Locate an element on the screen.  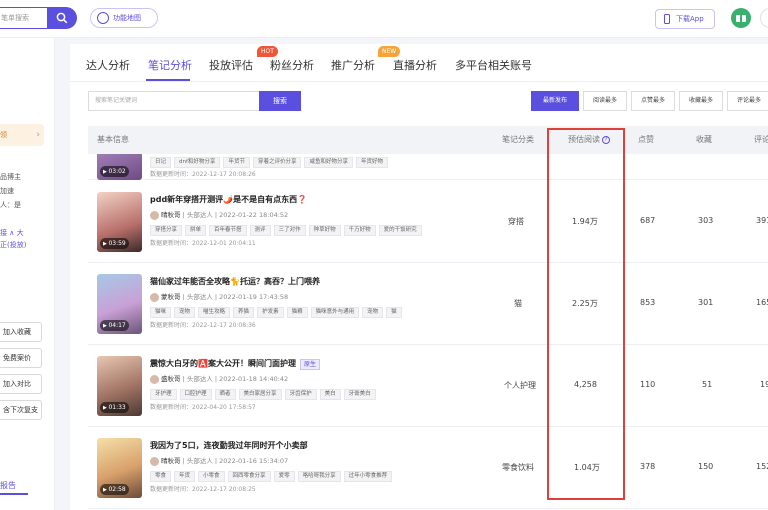
video-duration: 01:33 is located at coordinates (114, 407).